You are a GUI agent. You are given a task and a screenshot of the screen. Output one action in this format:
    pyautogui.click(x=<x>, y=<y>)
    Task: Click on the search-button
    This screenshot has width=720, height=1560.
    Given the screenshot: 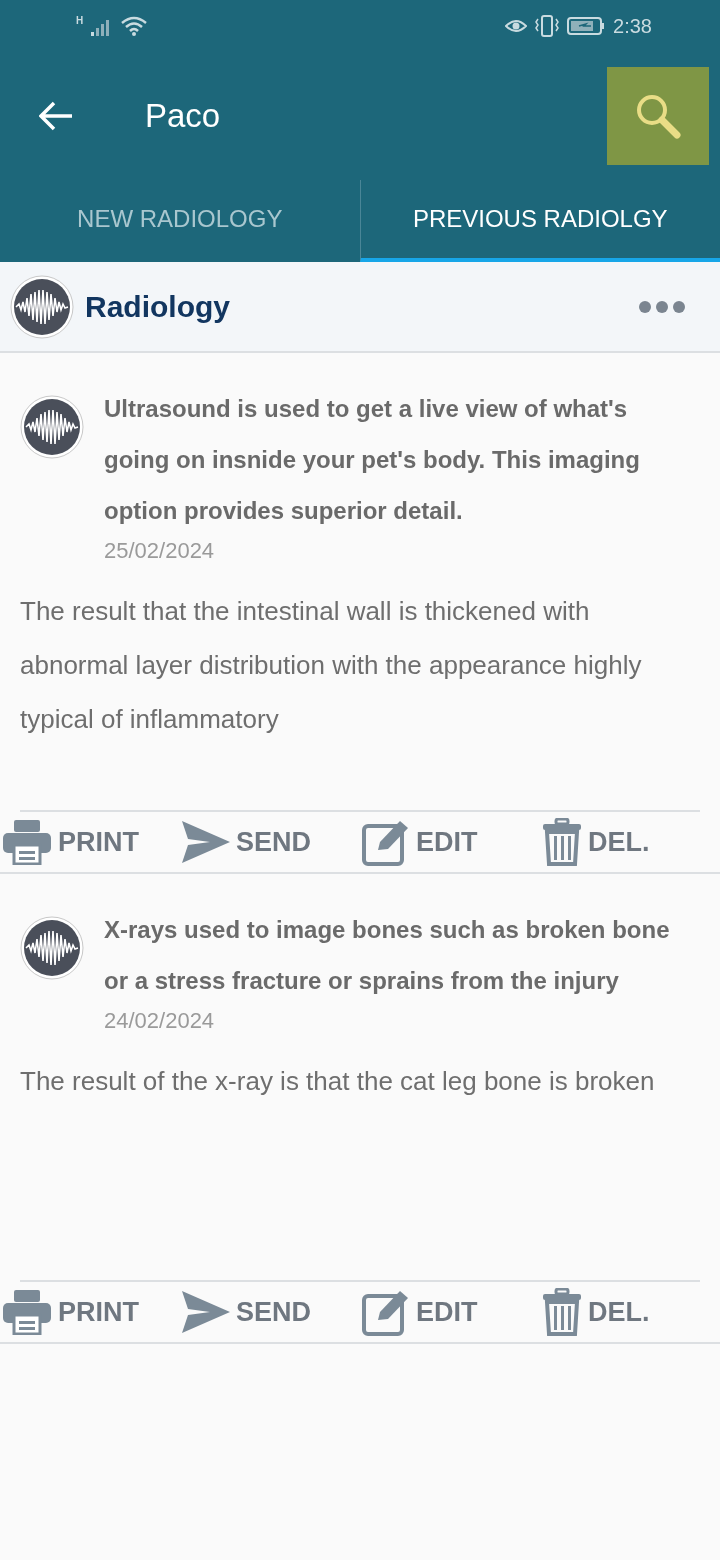 What is the action you would take?
    pyautogui.click(x=658, y=116)
    